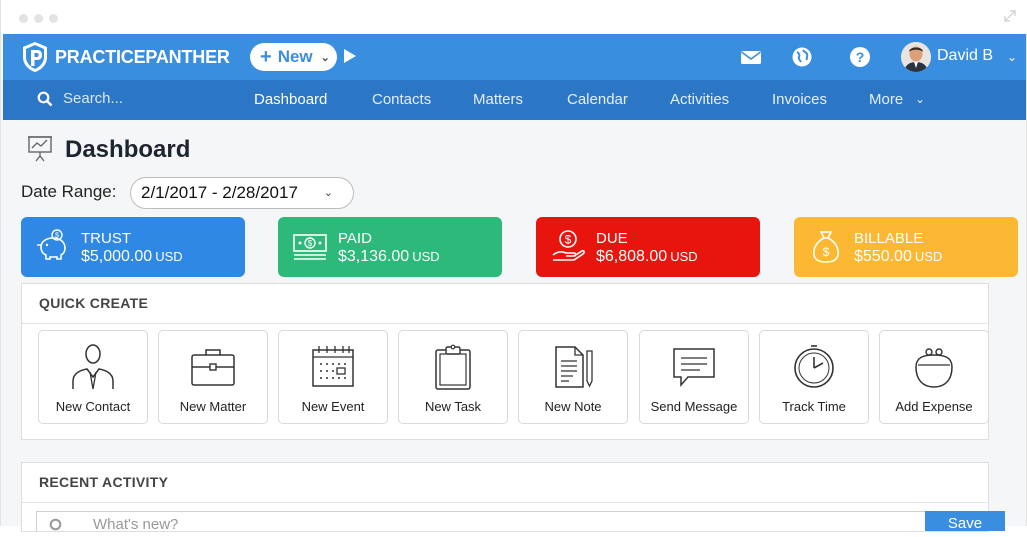 Image resolution: width=1027 pixels, height=537 pixels. I want to click on top-bar: PRACTICEPANTHER + New ⌄ ? David B ⌄, so click(514, 57).